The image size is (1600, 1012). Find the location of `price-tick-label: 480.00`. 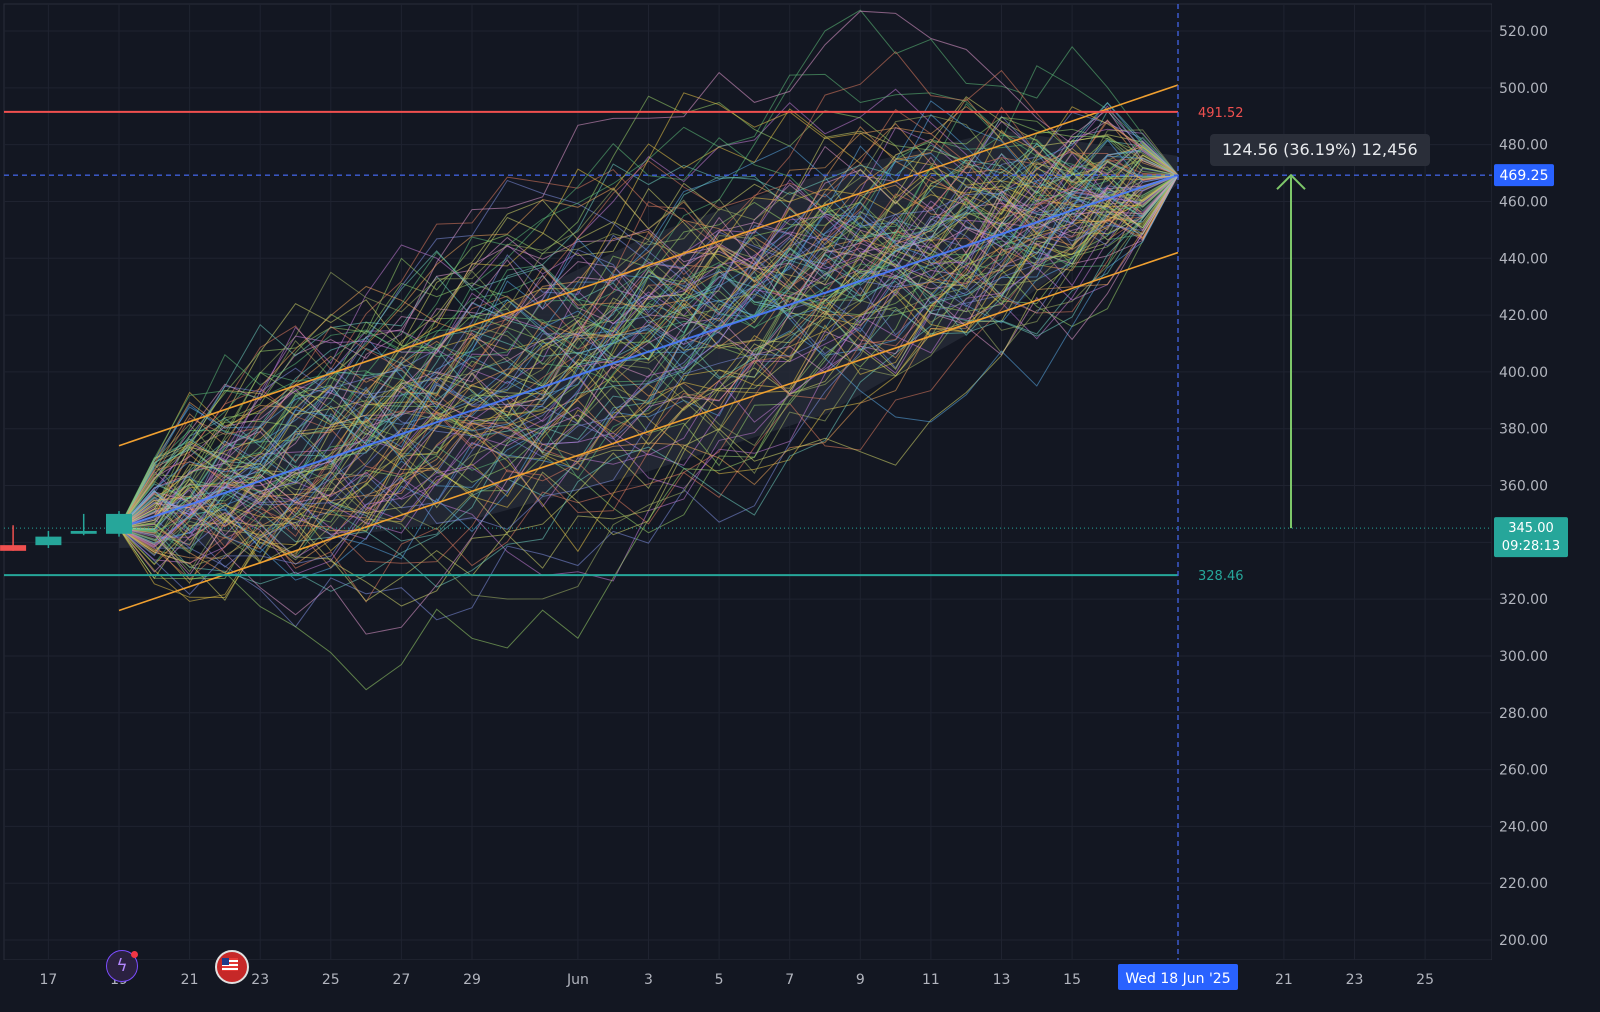

price-tick-label: 480.00 is located at coordinates (1523, 146).